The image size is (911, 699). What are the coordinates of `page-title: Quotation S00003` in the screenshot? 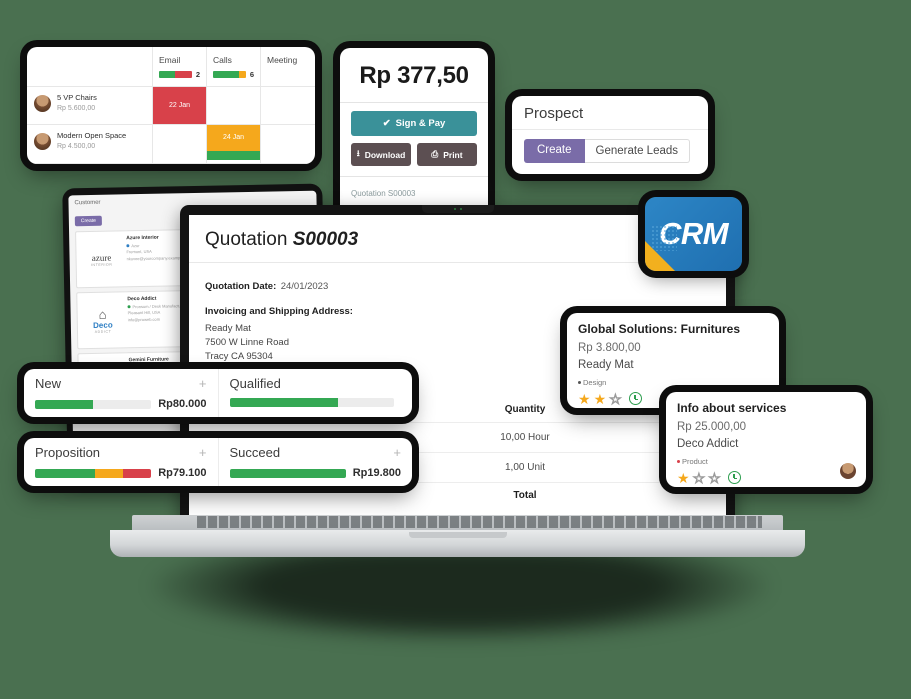 It's located at (457, 240).